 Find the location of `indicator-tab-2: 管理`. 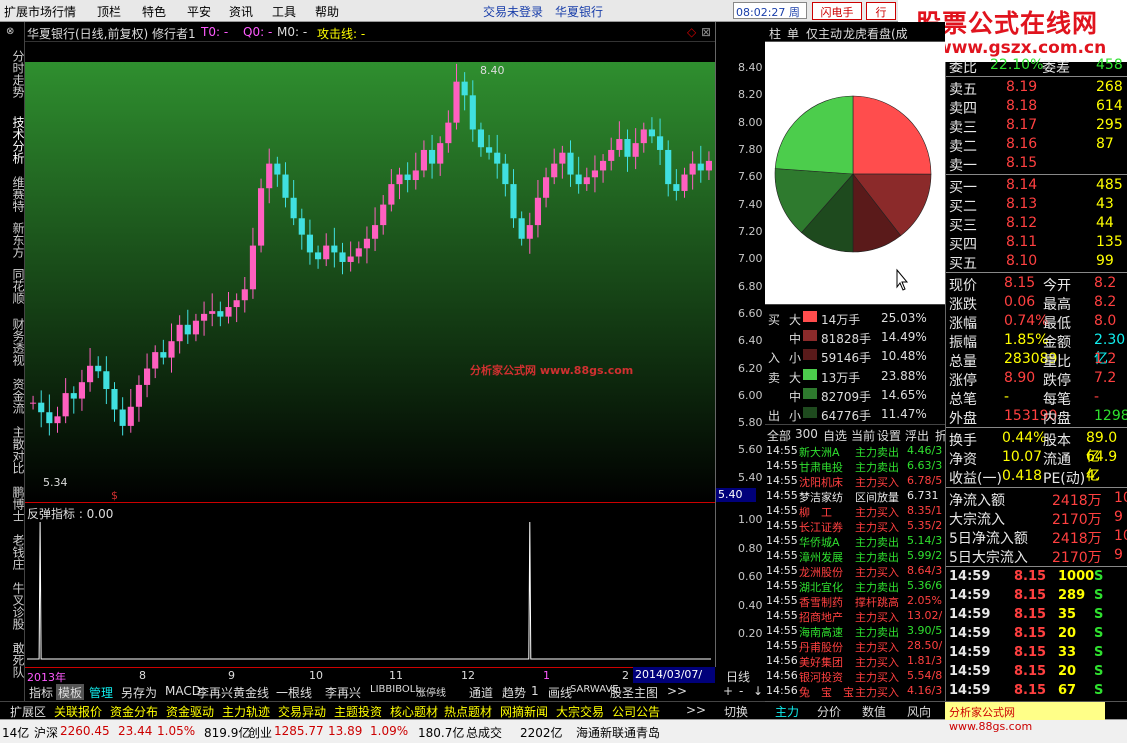

indicator-tab-2: 管理 is located at coordinates (101, 692).